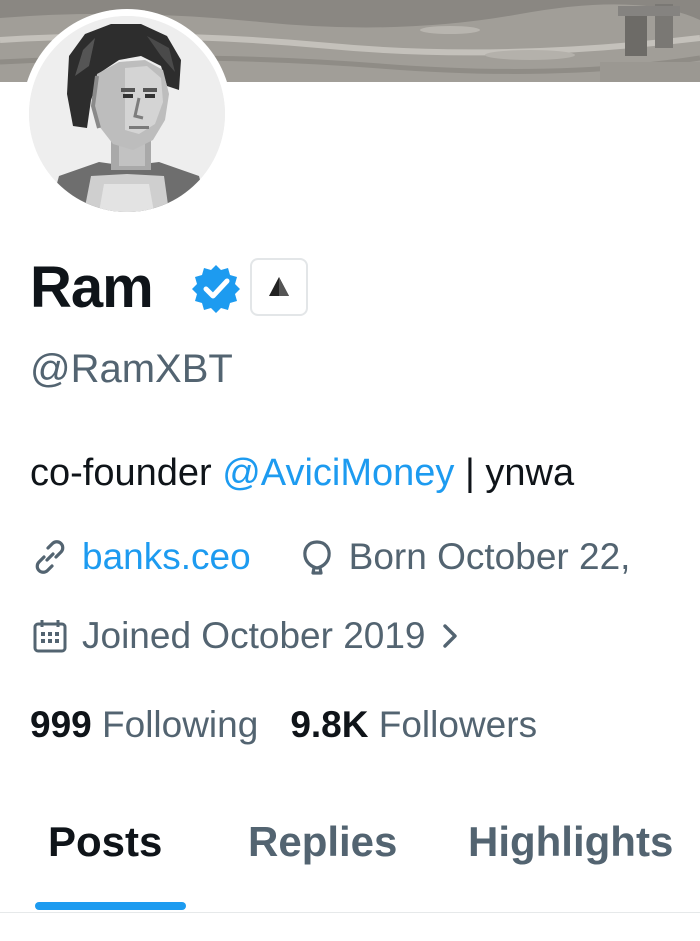 The image size is (700, 941). I want to click on avatar-image, so click(127, 114).